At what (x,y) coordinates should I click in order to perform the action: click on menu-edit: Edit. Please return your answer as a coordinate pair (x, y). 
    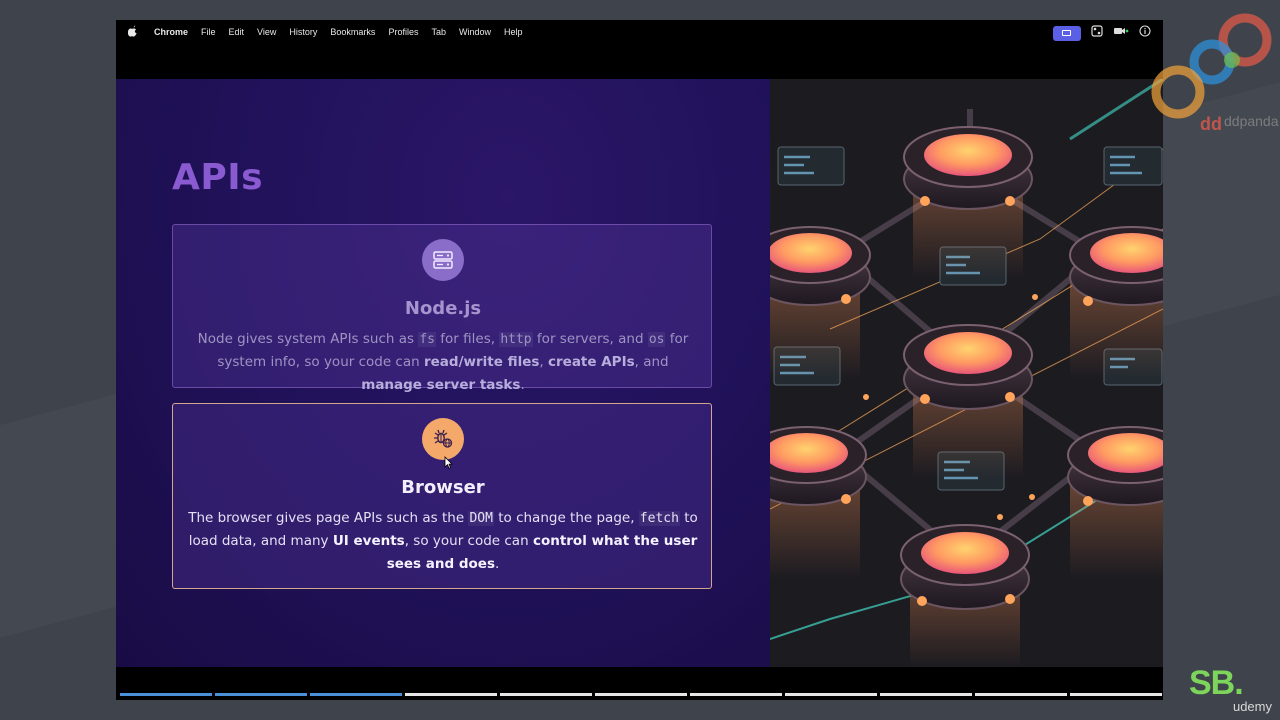
    Looking at the image, I should click on (237, 32).